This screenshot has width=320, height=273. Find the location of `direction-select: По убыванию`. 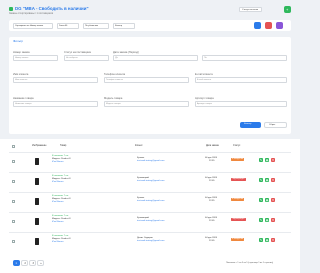

direction-select: По убыванию is located at coordinates (96, 25).